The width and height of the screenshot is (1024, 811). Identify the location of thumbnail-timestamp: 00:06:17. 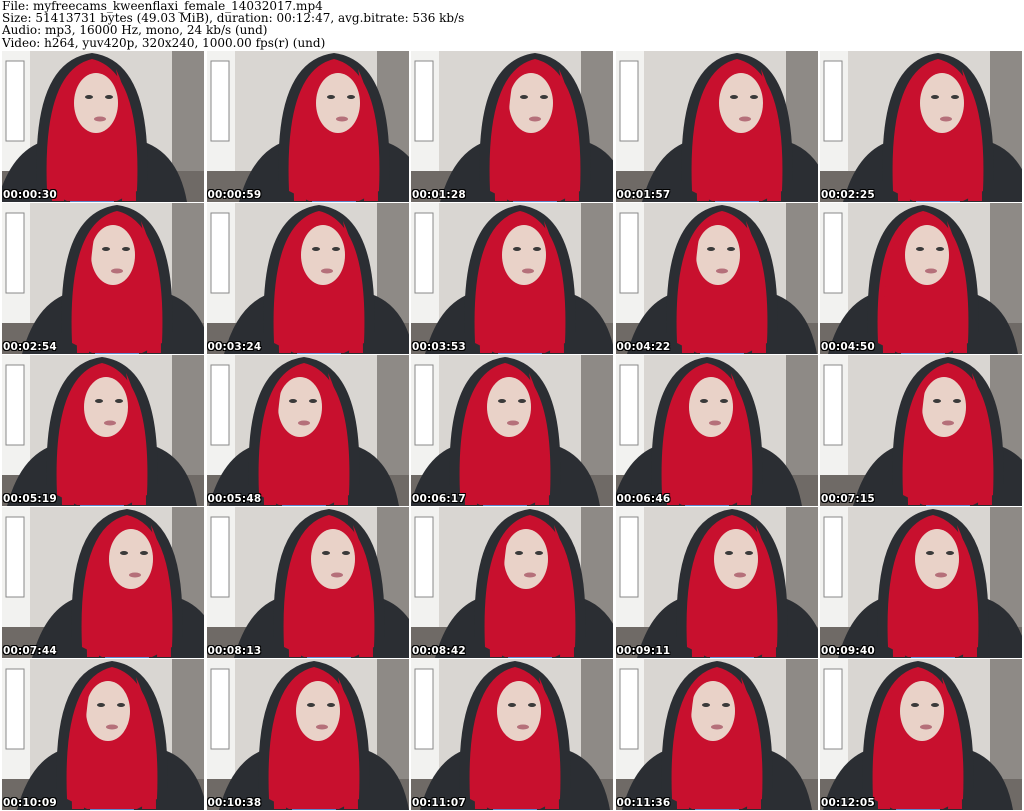
(439, 499).